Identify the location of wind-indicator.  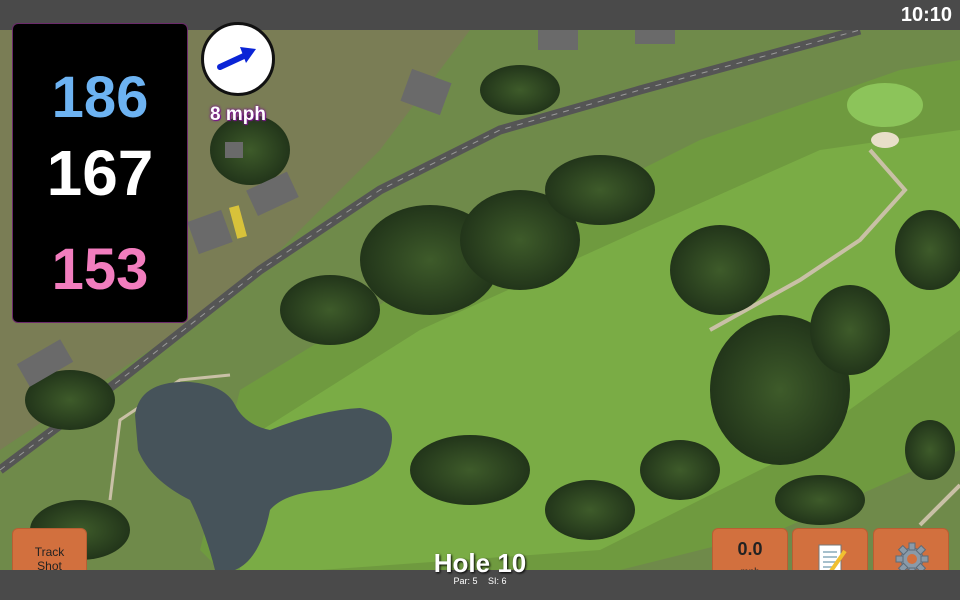
(238, 59).